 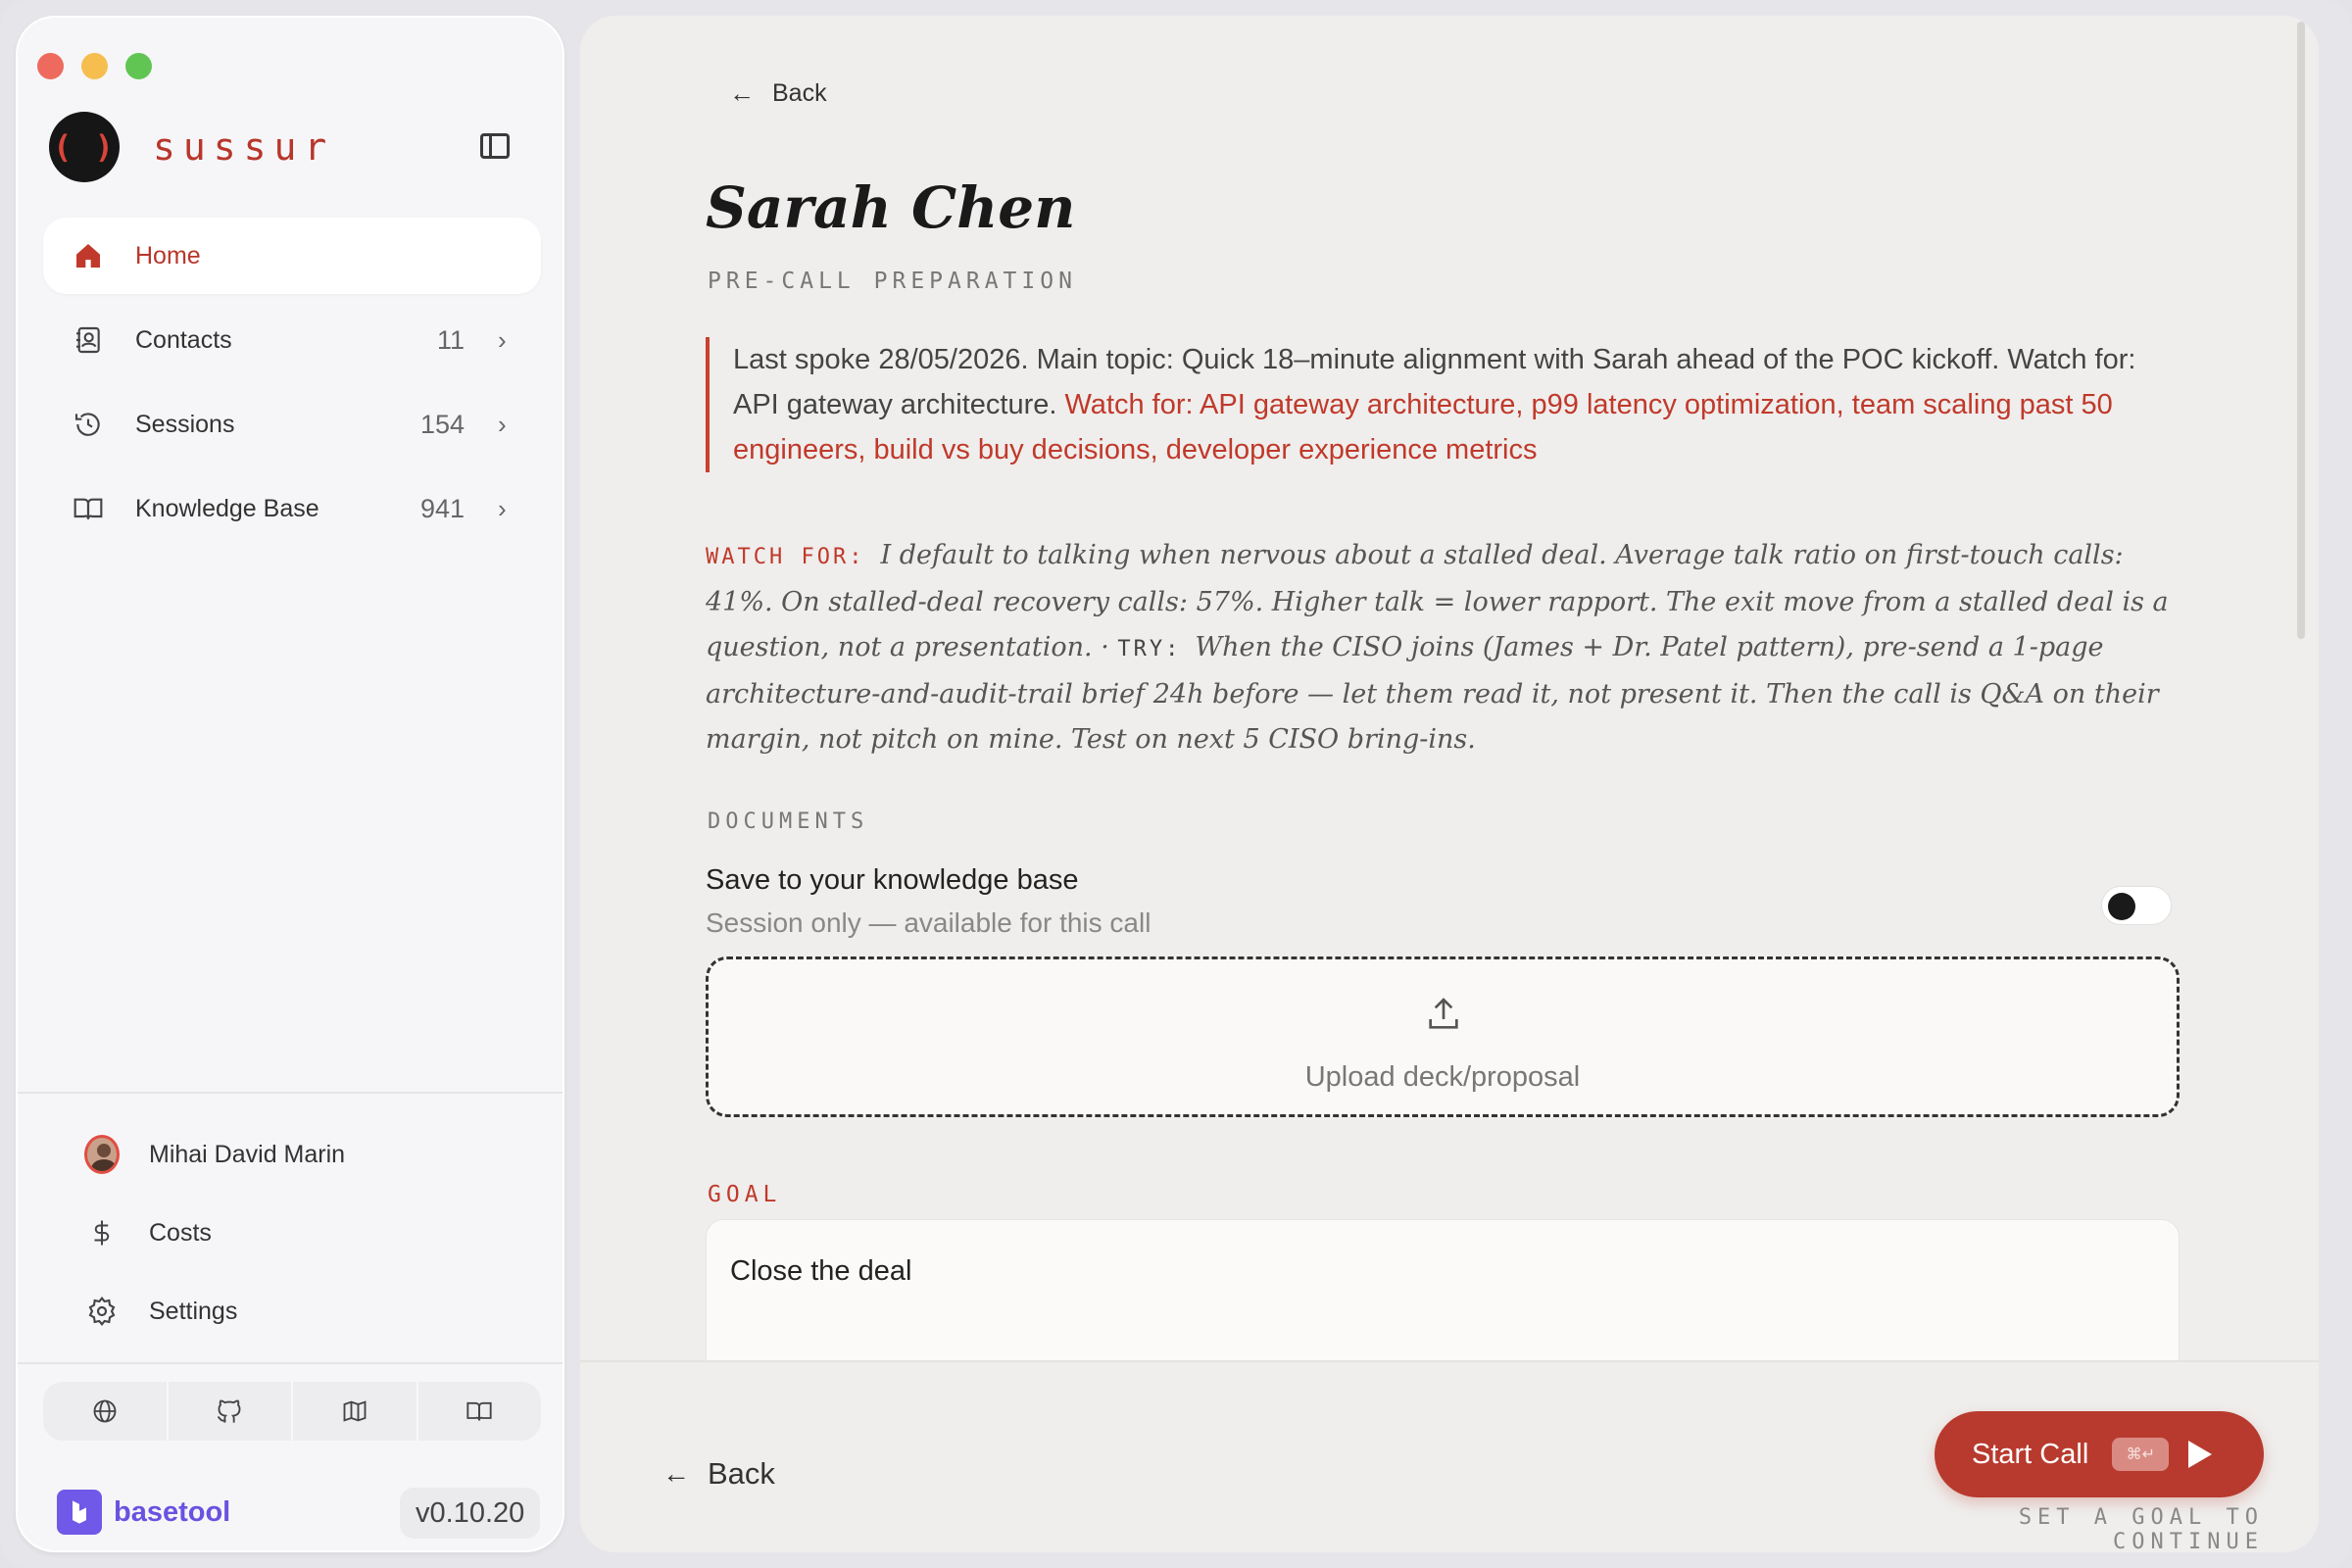 What do you see at coordinates (292, 1311) in the screenshot?
I see `sidebar-item-settings: Settings` at bounding box center [292, 1311].